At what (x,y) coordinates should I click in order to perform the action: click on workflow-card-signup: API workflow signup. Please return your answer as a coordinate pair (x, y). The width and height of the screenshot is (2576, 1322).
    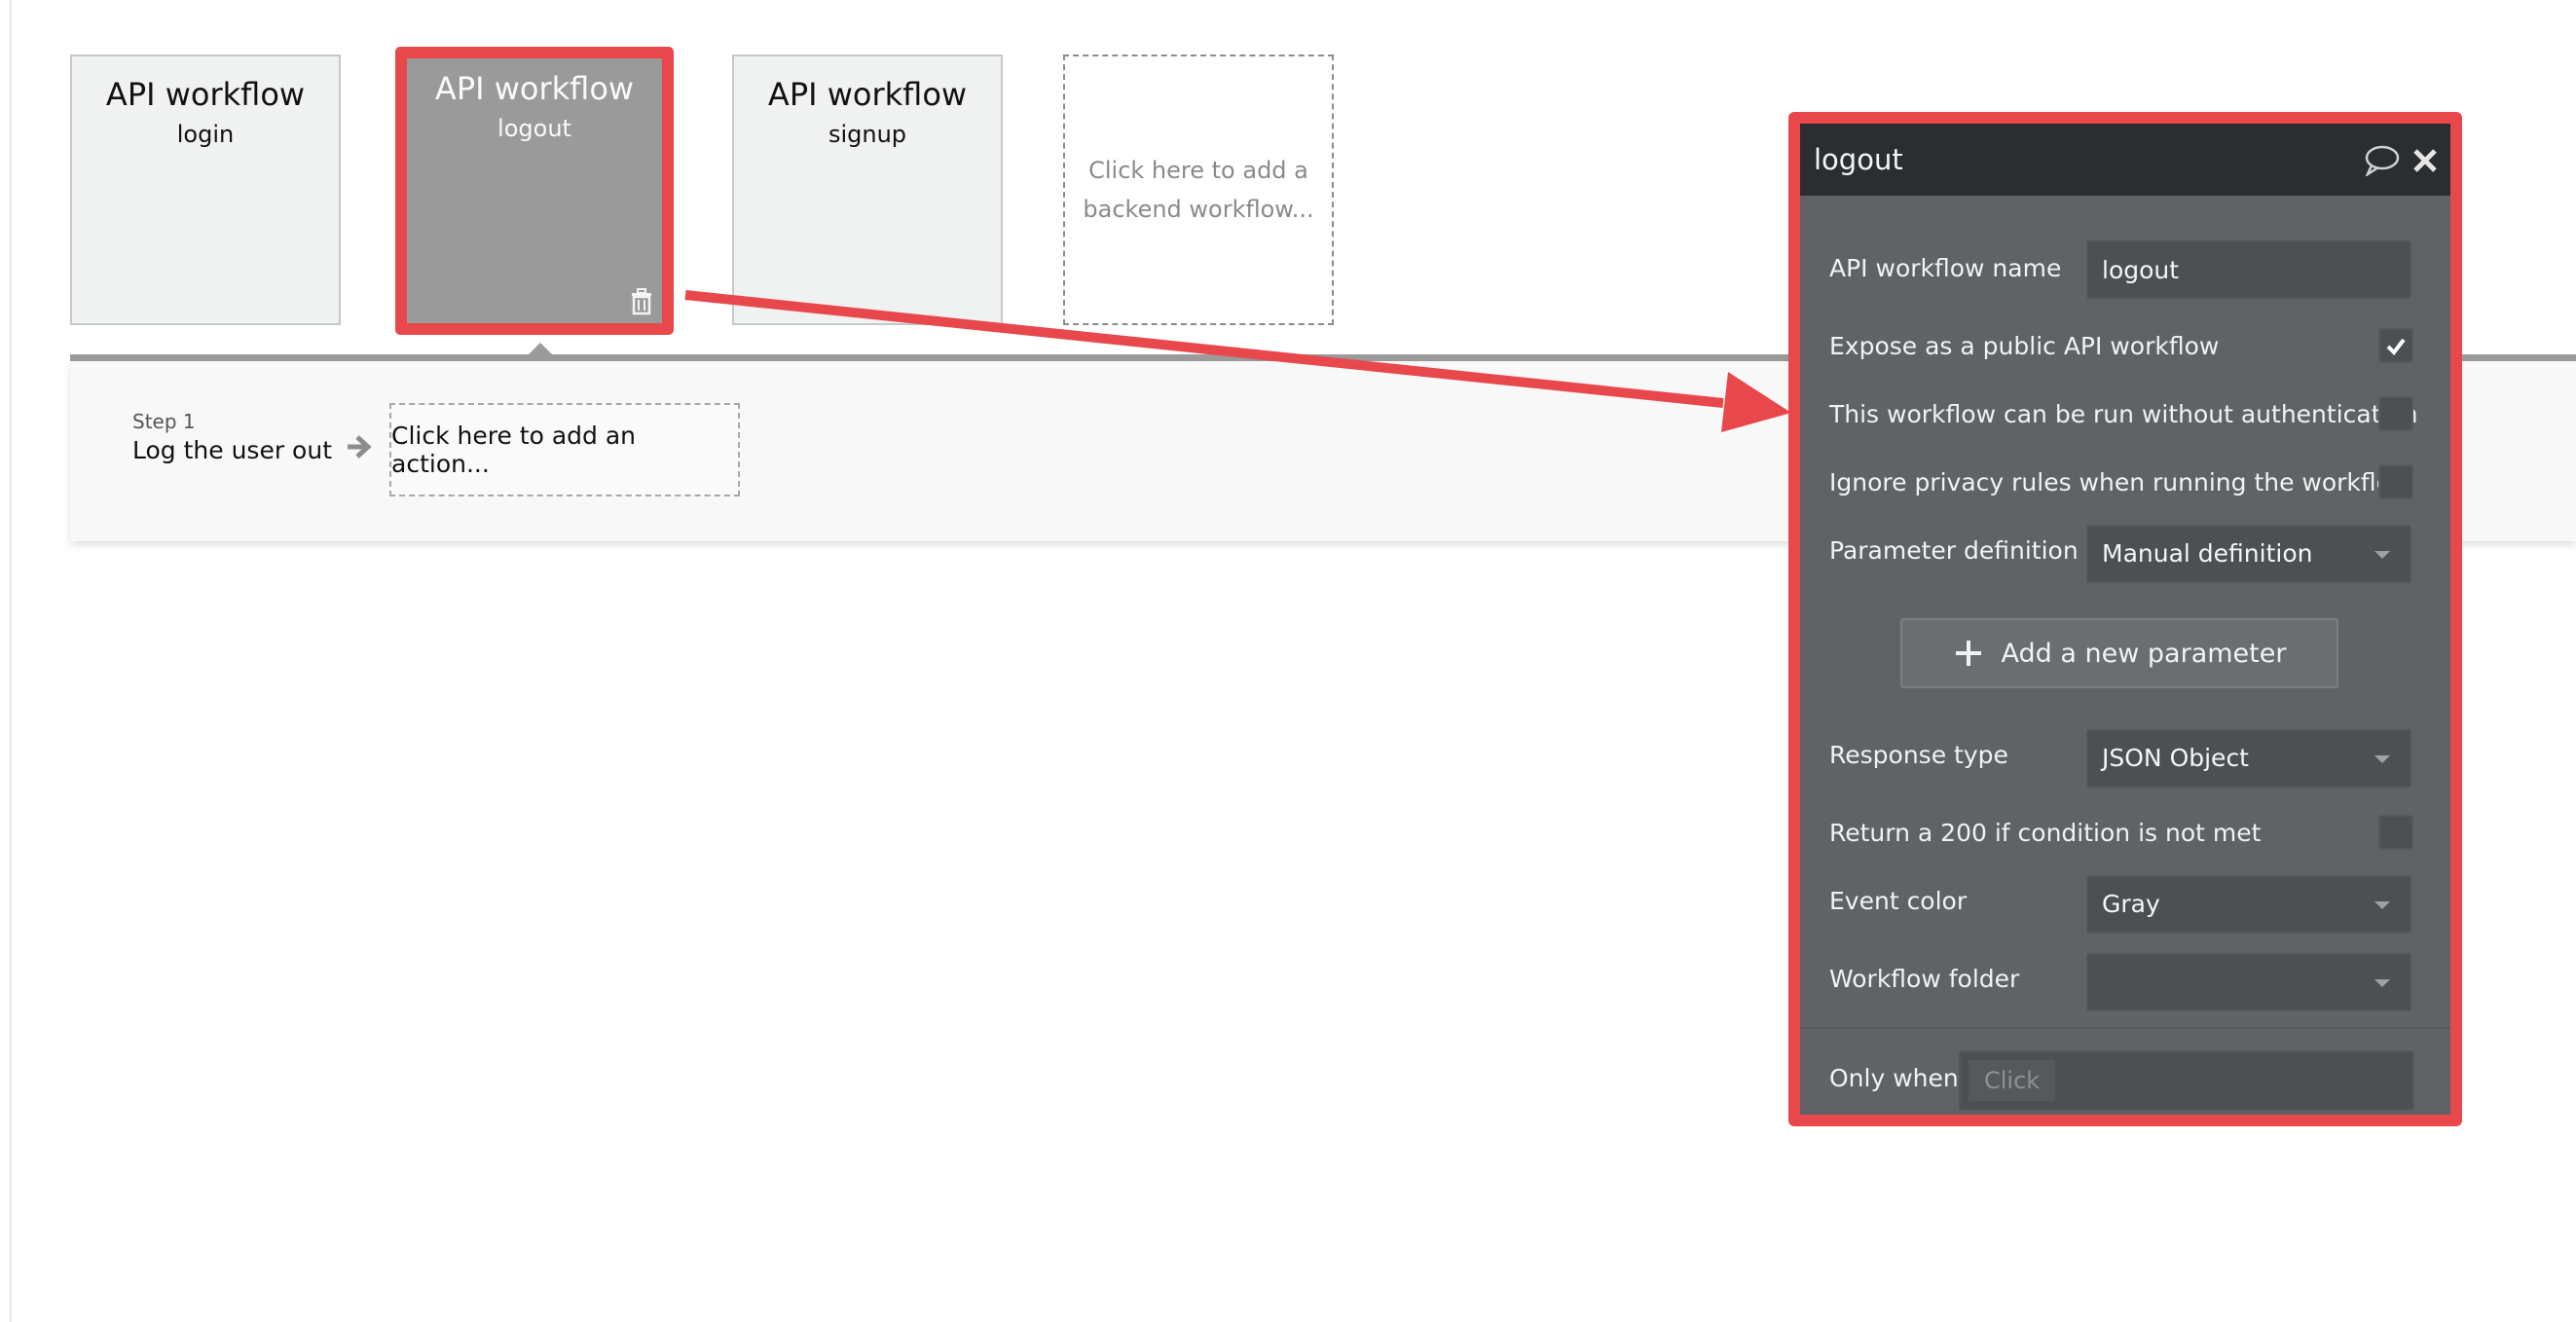
    Looking at the image, I should click on (867, 190).